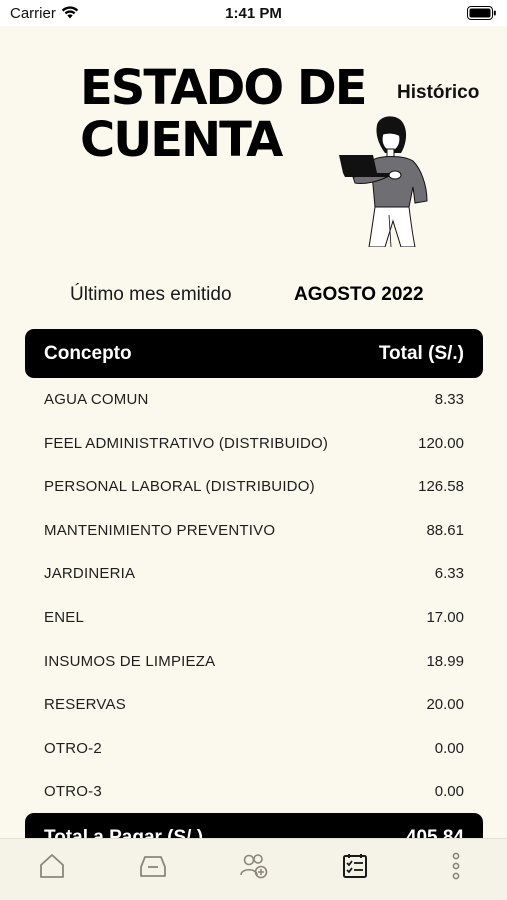 This screenshot has width=507, height=900. What do you see at coordinates (73, 792) in the screenshot?
I see `row-concept: OTRO-3` at bounding box center [73, 792].